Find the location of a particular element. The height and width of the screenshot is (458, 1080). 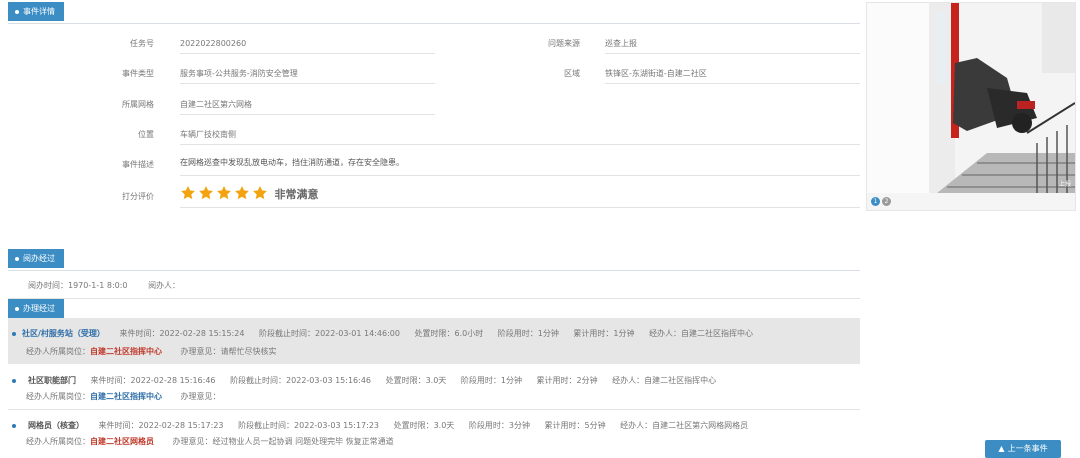

label-source: 问题来源 is located at coordinates (564, 43).